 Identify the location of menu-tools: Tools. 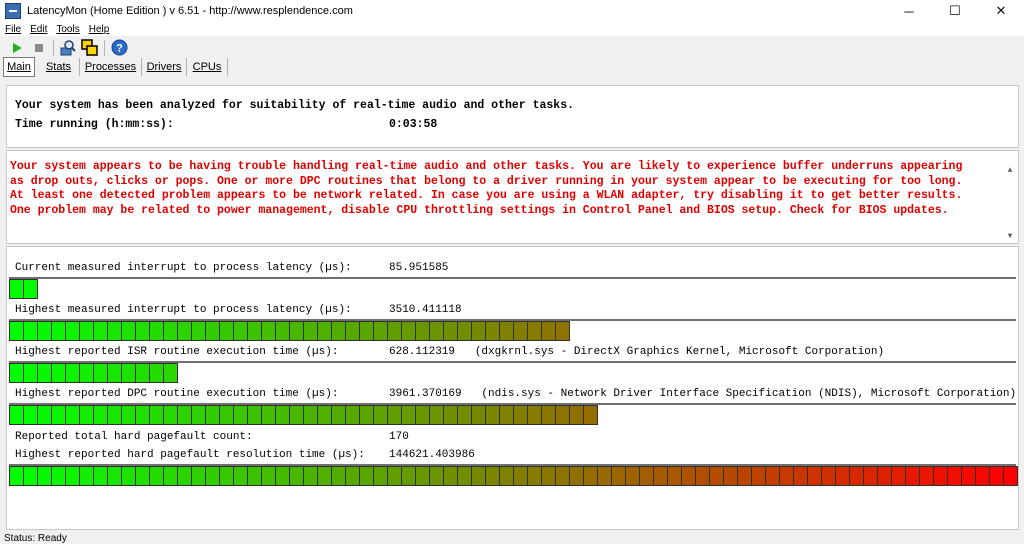
(67, 29).